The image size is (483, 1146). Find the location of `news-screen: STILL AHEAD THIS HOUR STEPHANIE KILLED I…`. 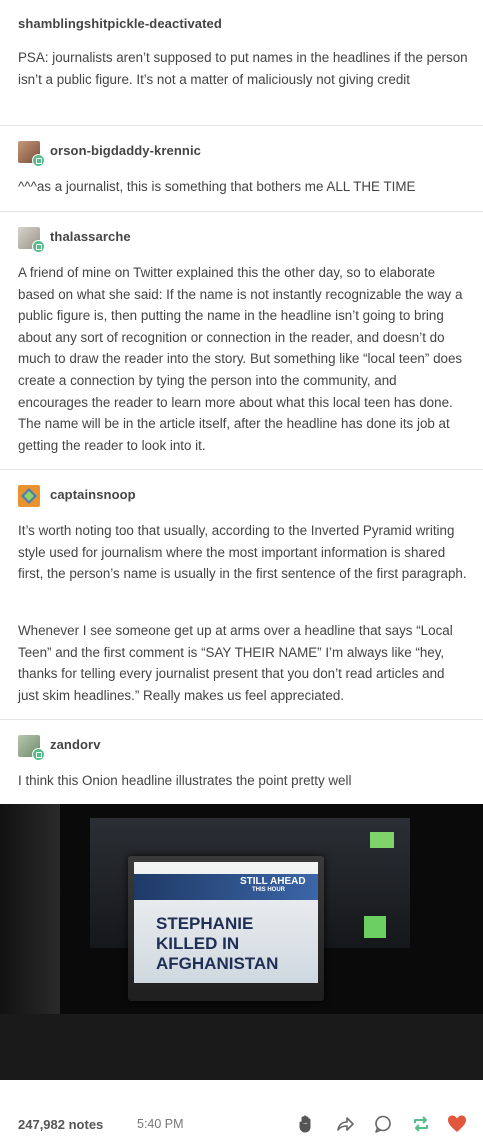

news-screen: STILL AHEAD THIS HOUR STEPHANIE KILLED I… is located at coordinates (226, 922).